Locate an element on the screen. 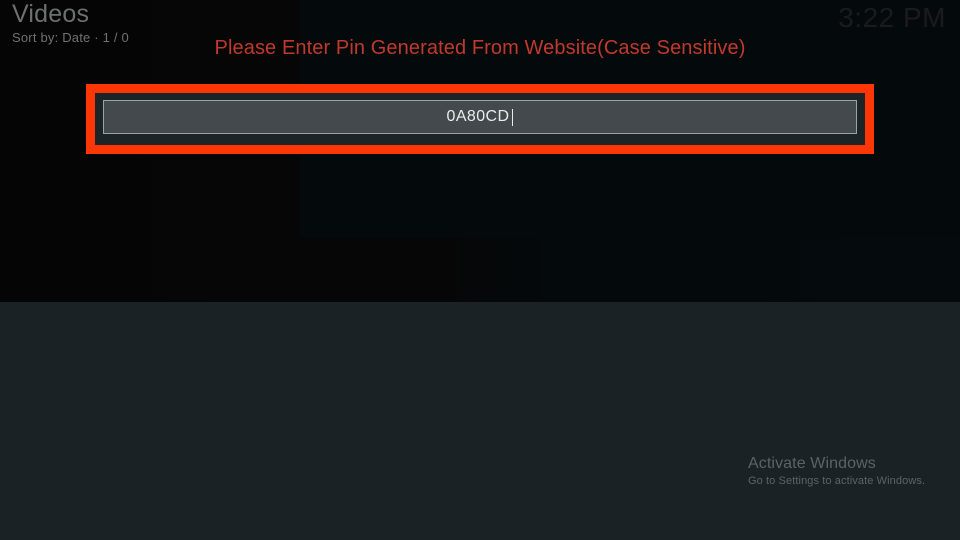 This screenshot has width=960, height=540. pin-input-value: 0A80CD is located at coordinates (478, 116).